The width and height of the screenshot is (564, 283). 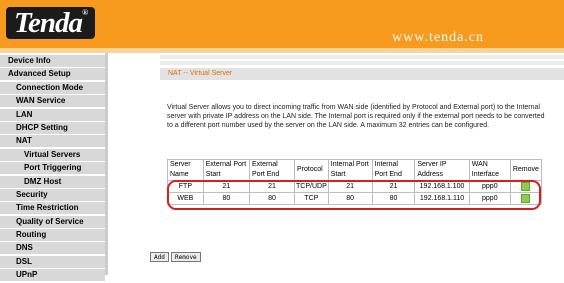 I want to click on sidebar-item-advanced-setup: Advanced Setup, so click(x=52, y=74).